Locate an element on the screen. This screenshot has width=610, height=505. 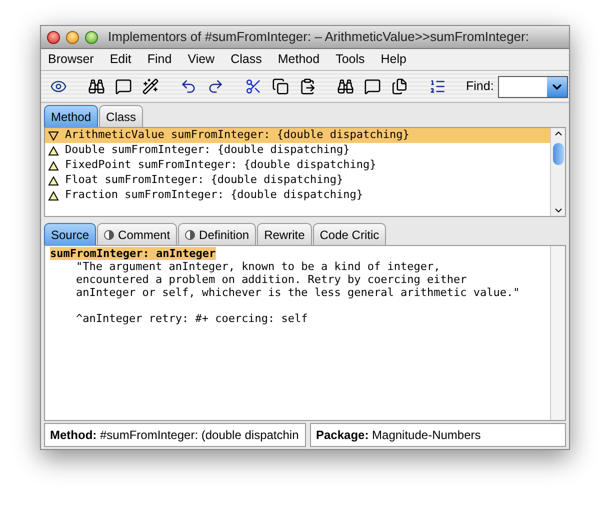
menu-item: Class is located at coordinates (246, 59).